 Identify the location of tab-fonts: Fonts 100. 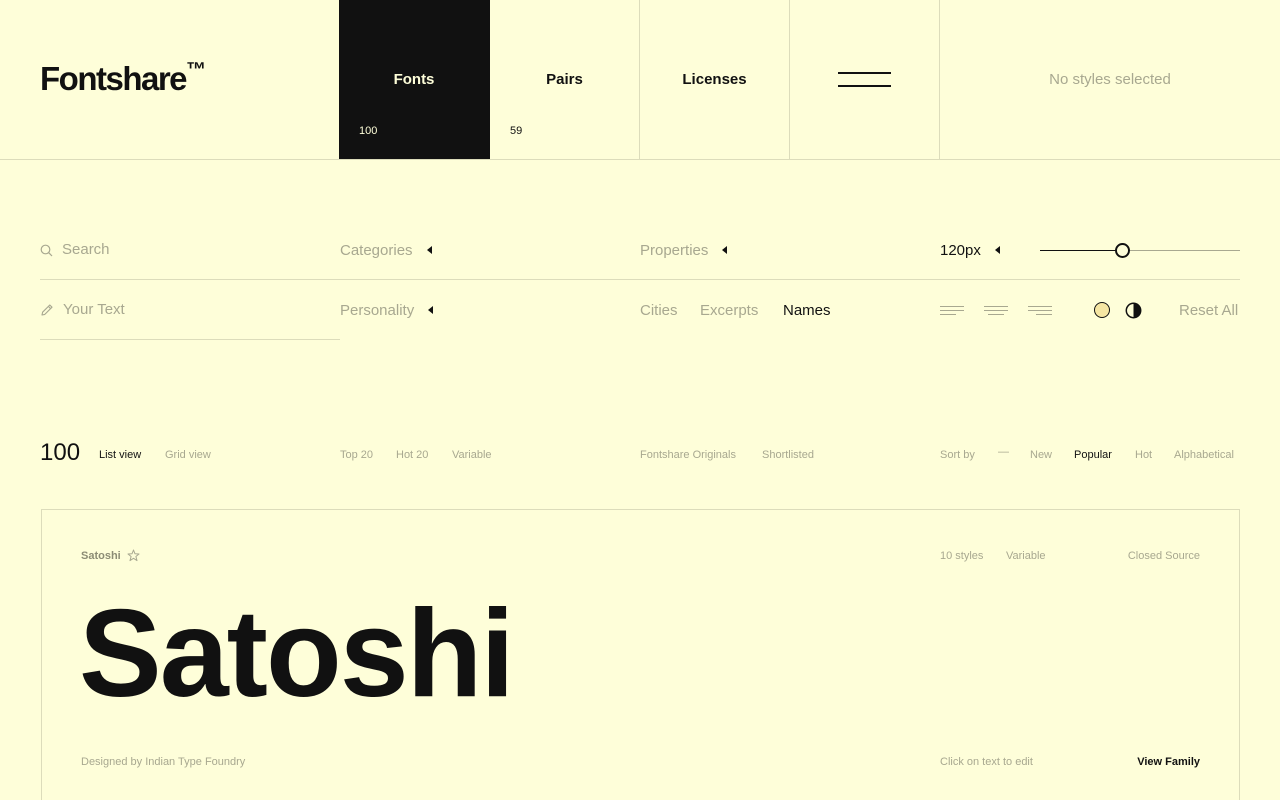
(414, 79).